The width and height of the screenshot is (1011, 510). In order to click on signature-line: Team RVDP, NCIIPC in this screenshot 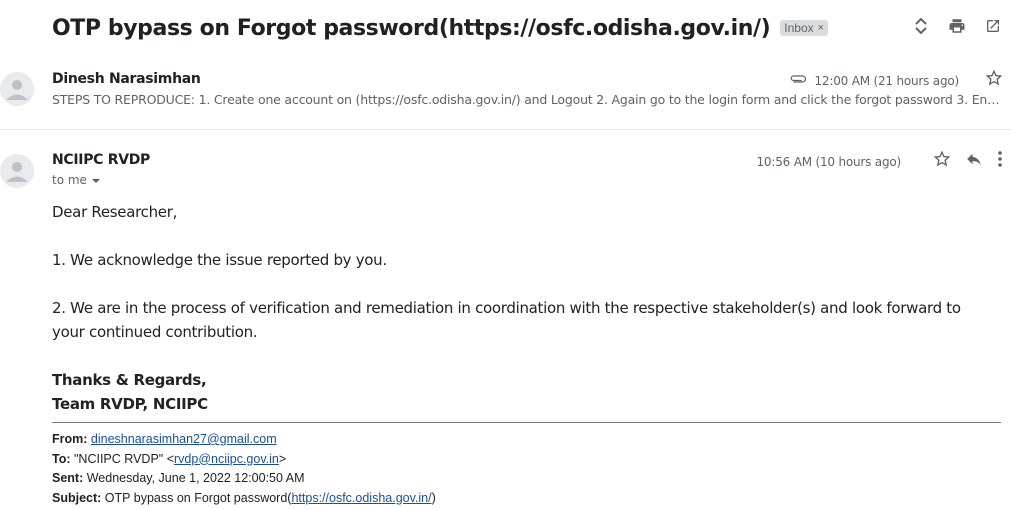, I will do `click(130, 404)`.